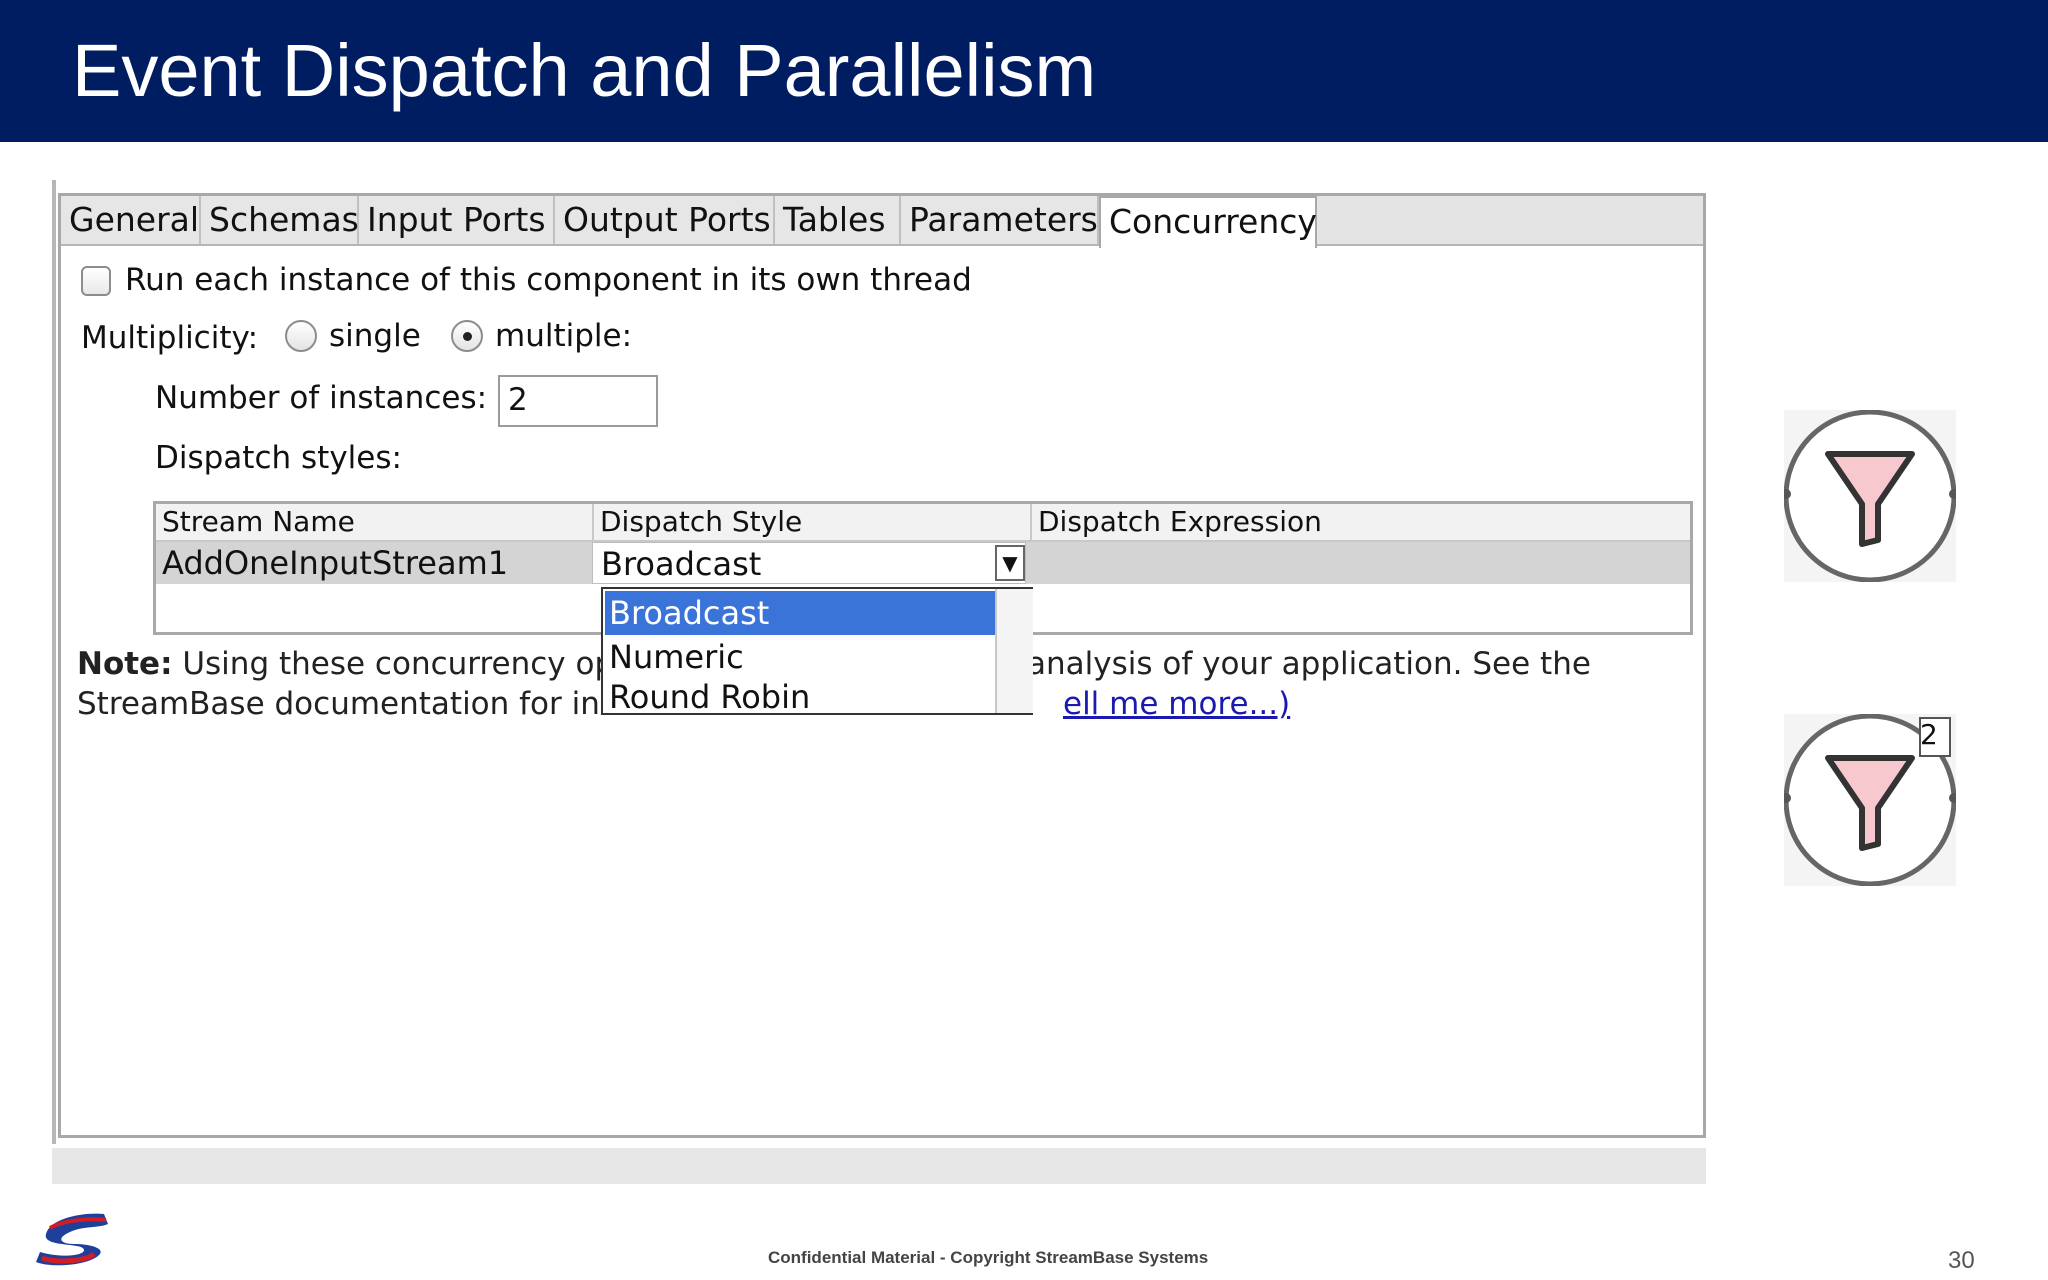  What do you see at coordinates (96, 281) in the screenshot?
I see `own-thread-checkbox` at bounding box center [96, 281].